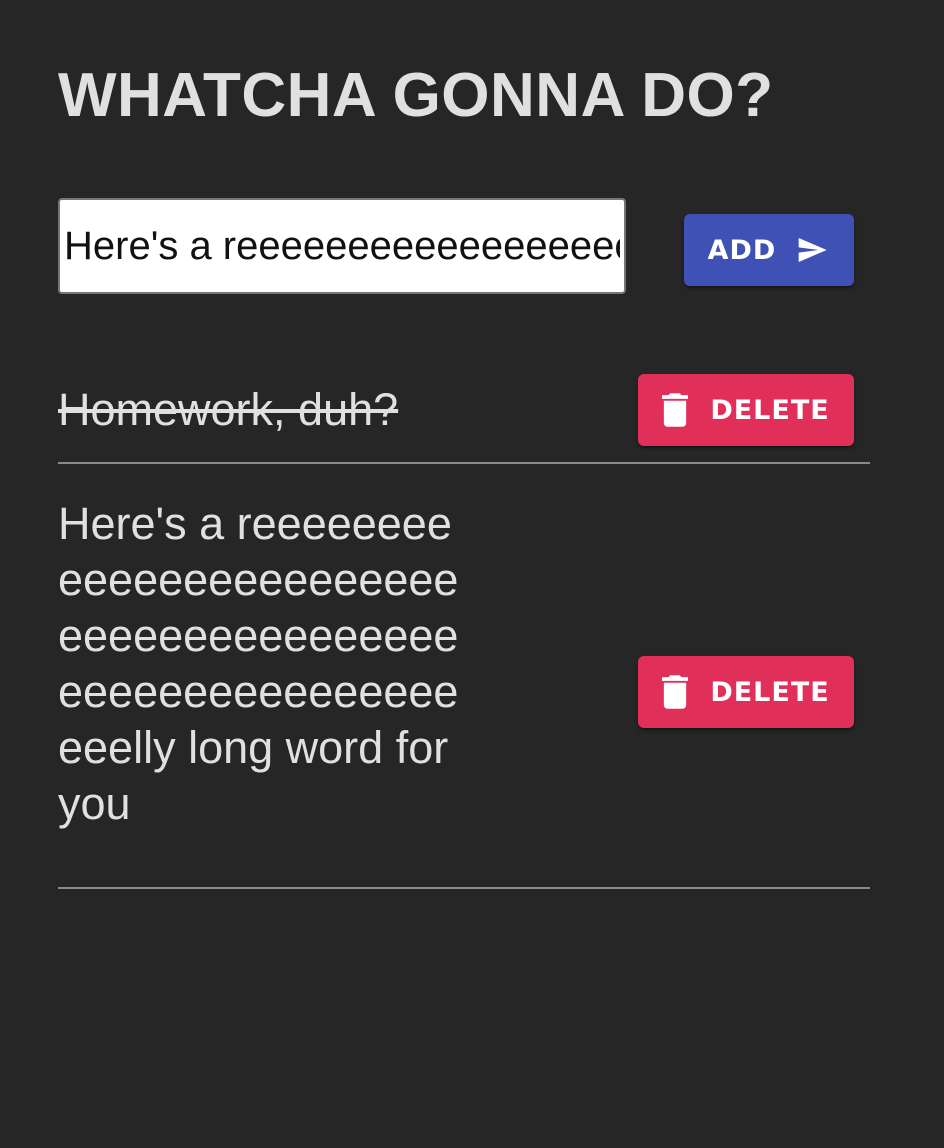 The height and width of the screenshot is (1148, 944). I want to click on add-button: ADD, so click(769, 250).